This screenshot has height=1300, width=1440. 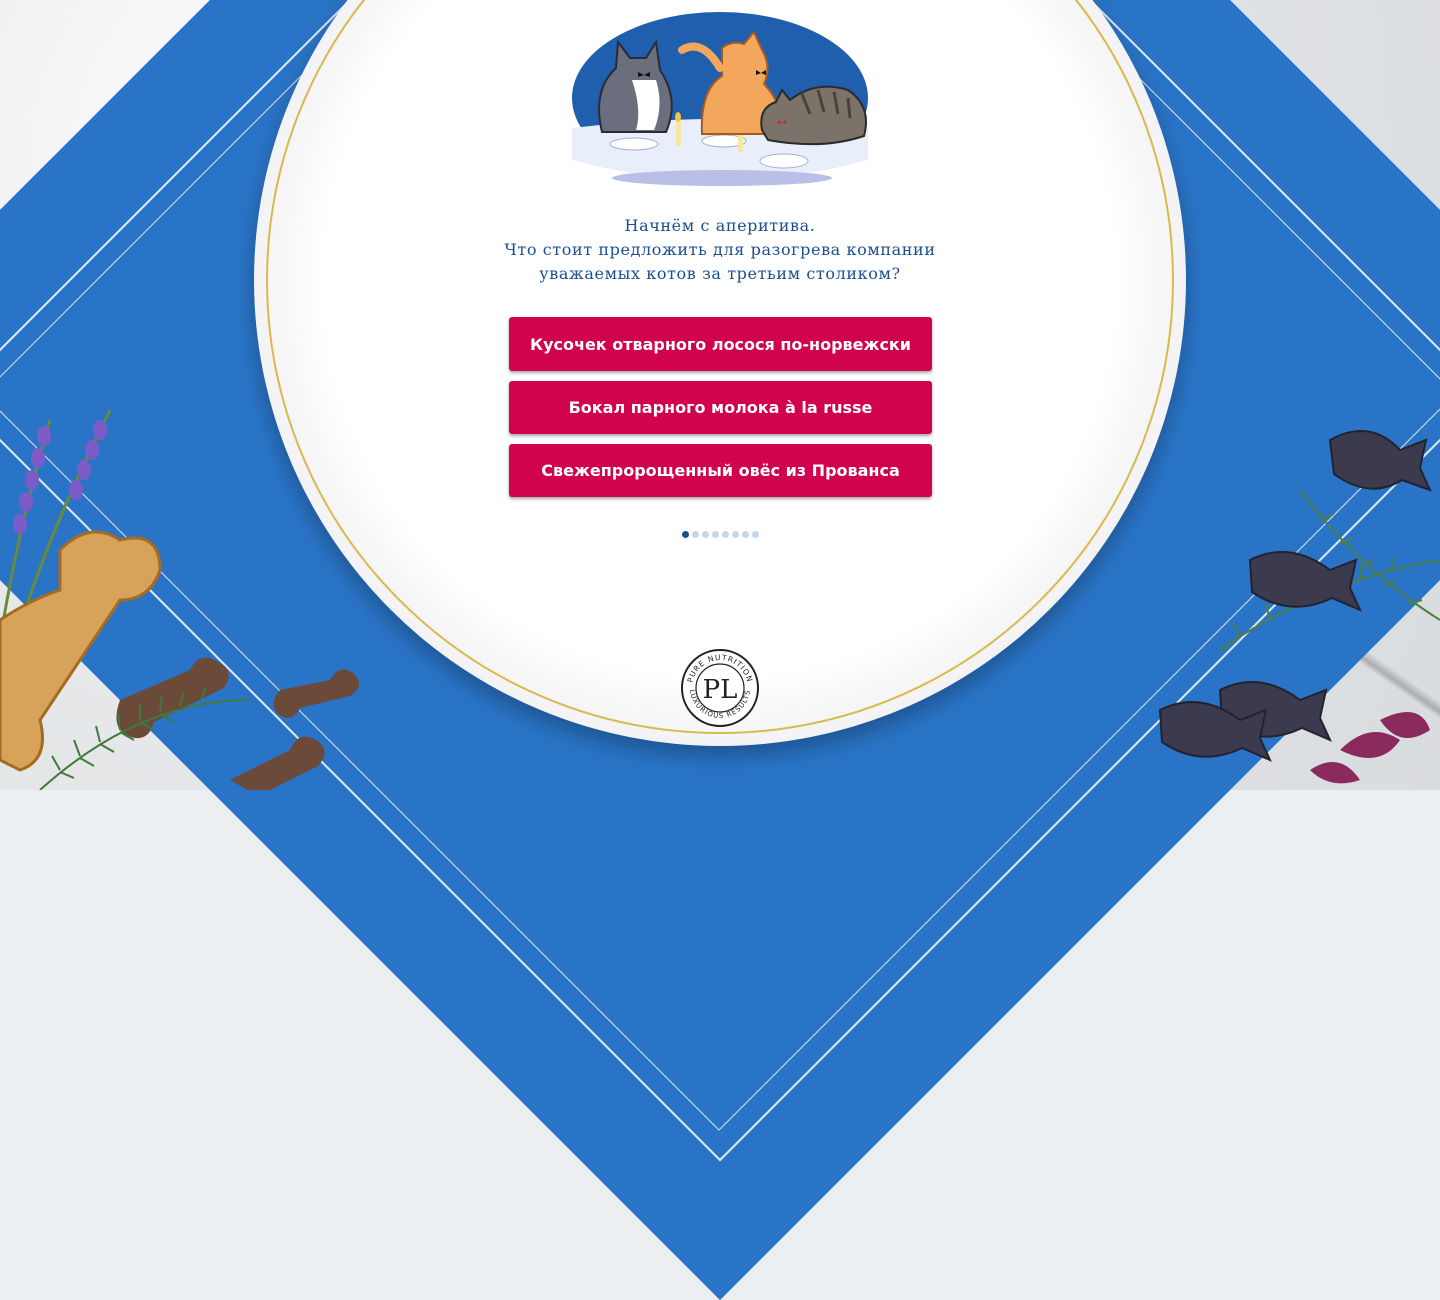 I want to click on right-decorations, so click(x=1299, y=607).